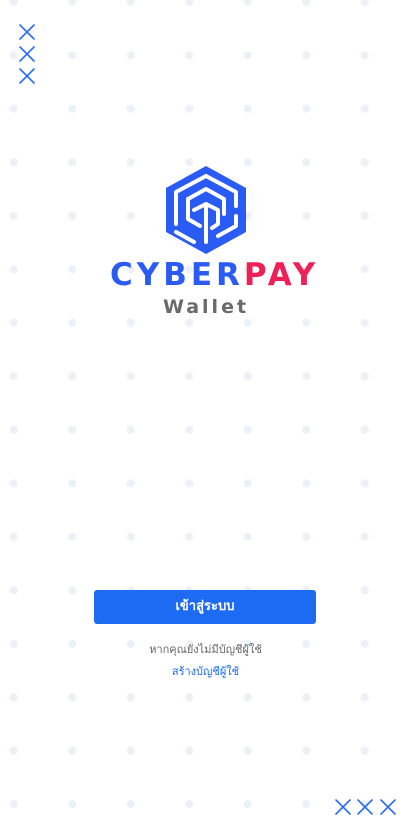 This screenshot has width=411, height=823. I want to click on cyberpay-wallet-logo: CYBERPAY Wallet, so click(212, 242).